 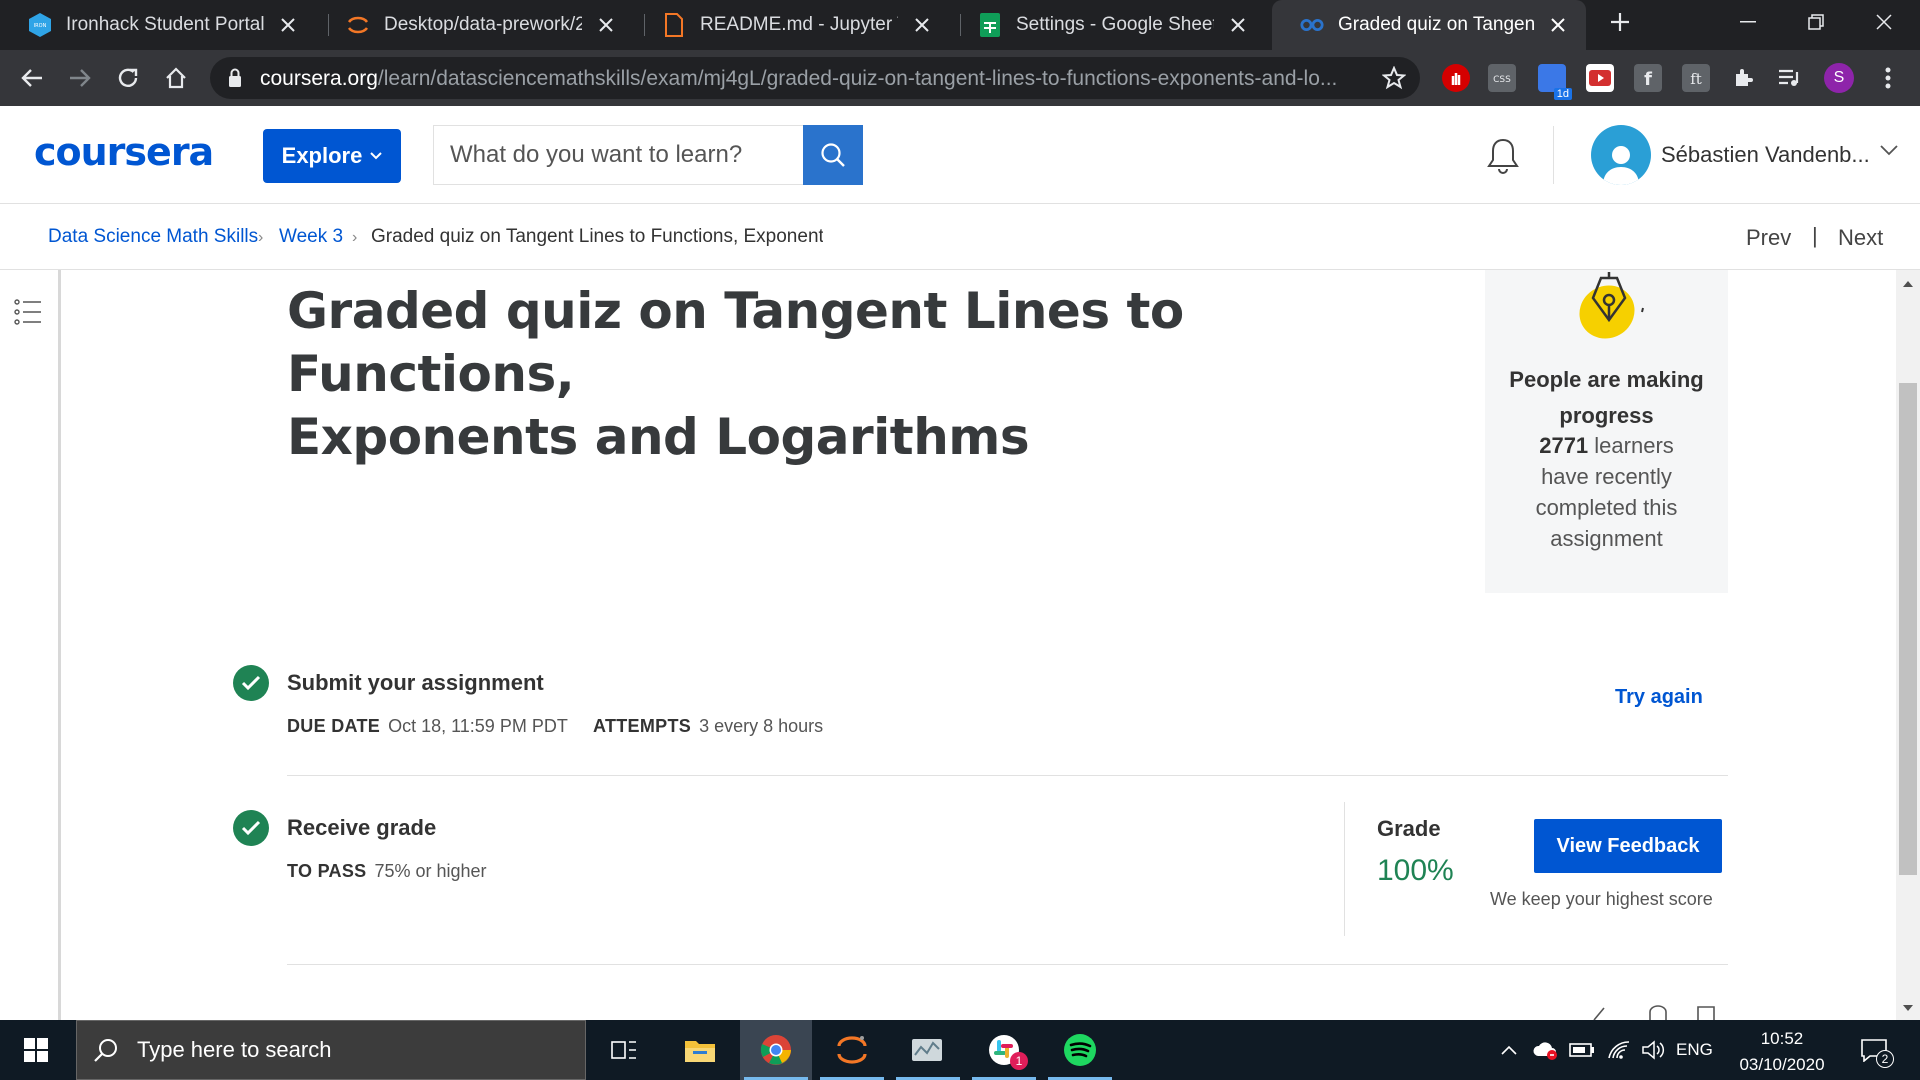 I want to click on home-icon, so click(x=176, y=78).